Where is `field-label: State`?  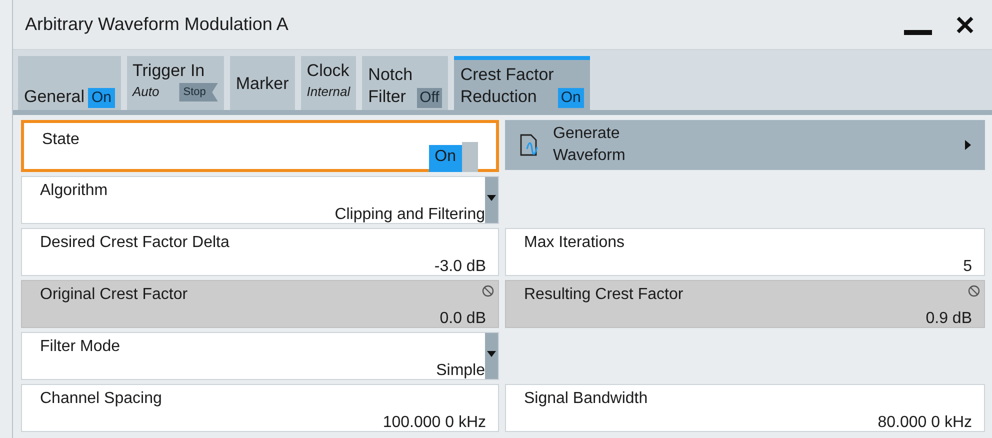
field-label: State is located at coordinates (61, 140).